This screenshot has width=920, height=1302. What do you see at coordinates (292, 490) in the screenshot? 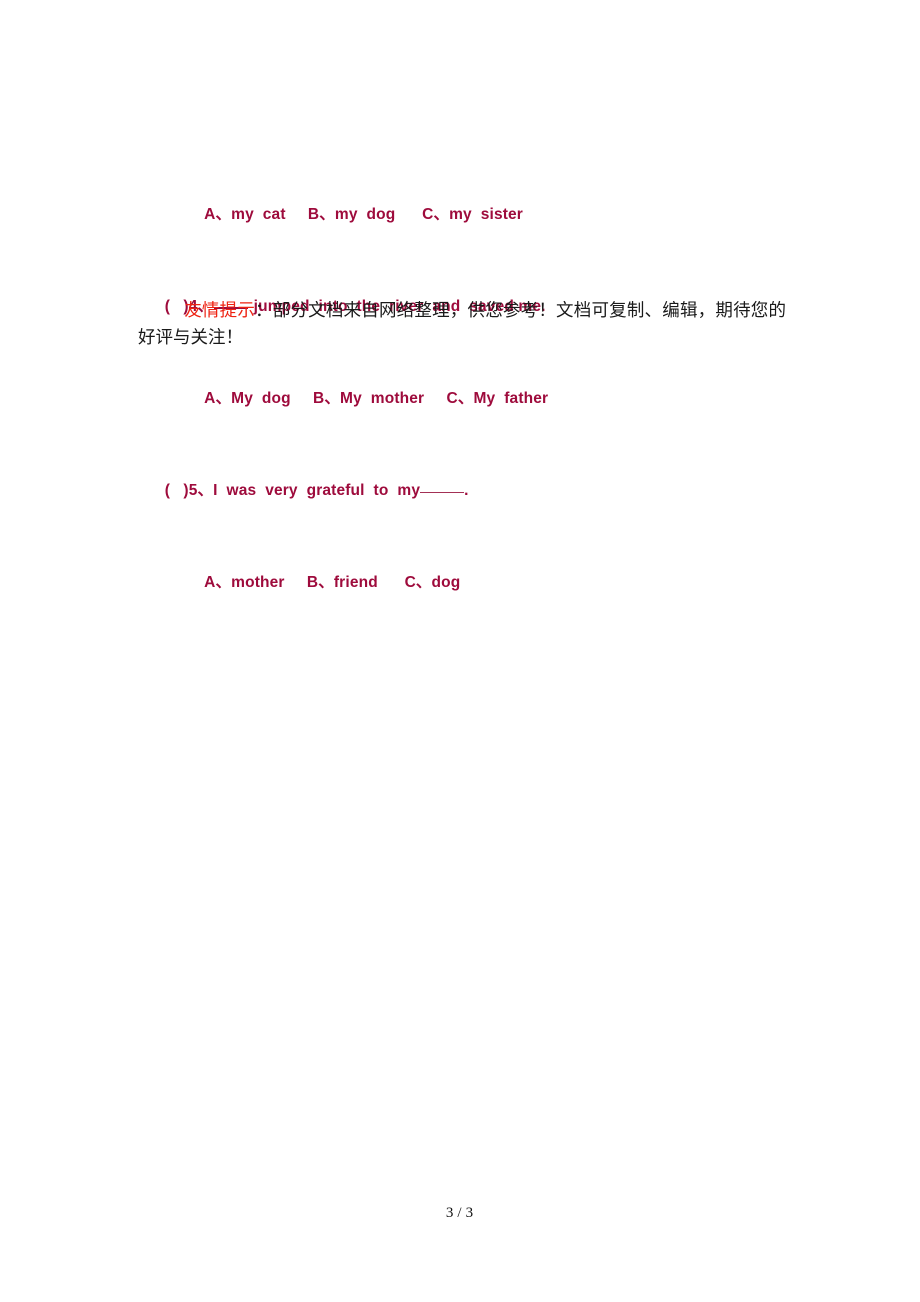
I see `q5-stem-prefix: ( )5、I was very grateful to my` at bounding box center [292, 490].